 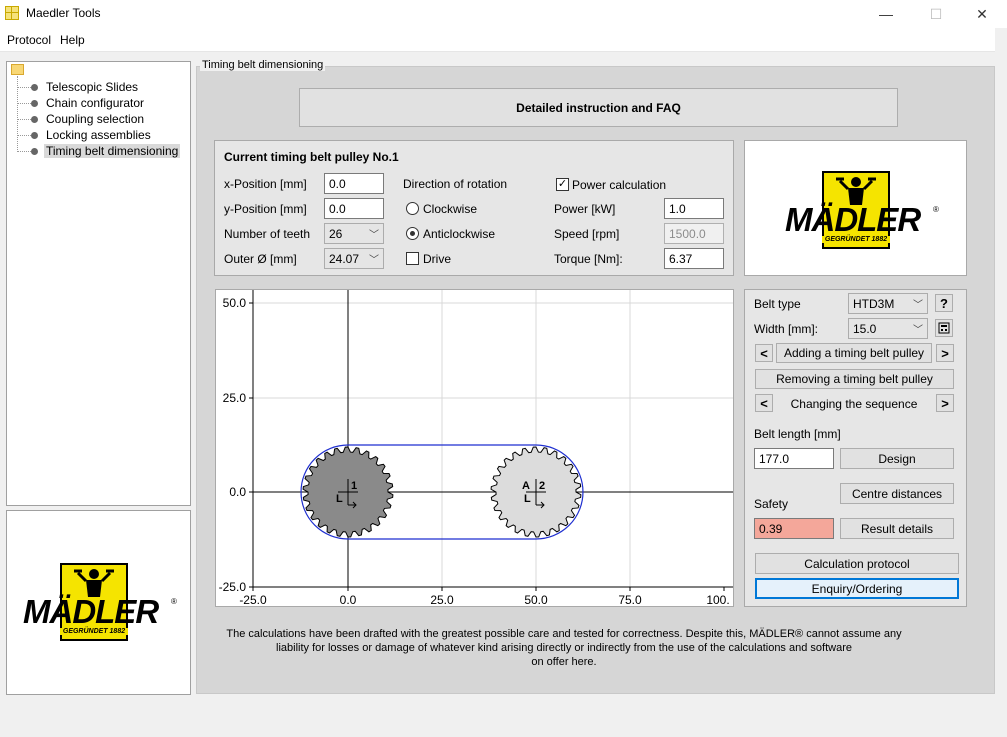 What do you see at coordinates (235, 303) in the screenshot?
I see `y-tick-label: 50.0` at bounding box center [235, 303].